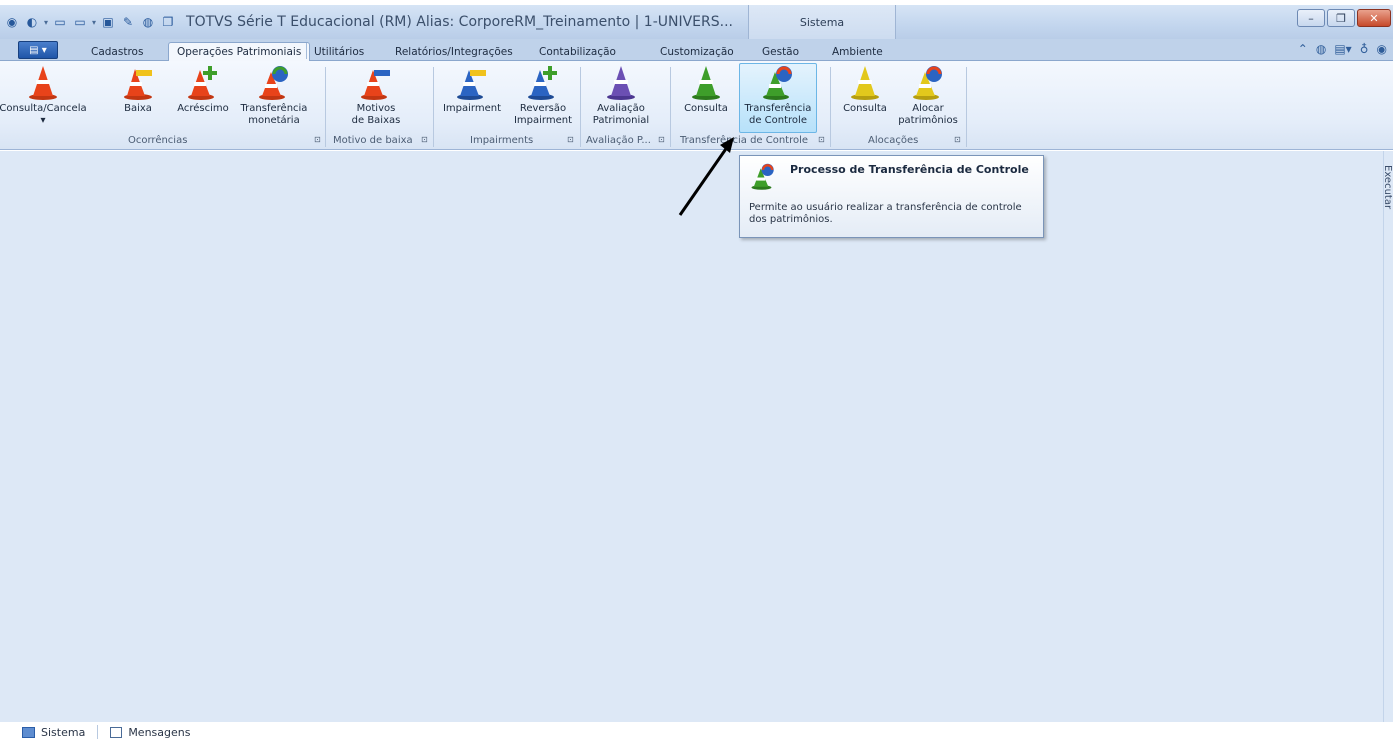 This screenshot has height=742, width=1393. What do you see at coordinates (376, 108) in the screenshot?
I see `button-label: Motivos` at bounding box center [376, 108].